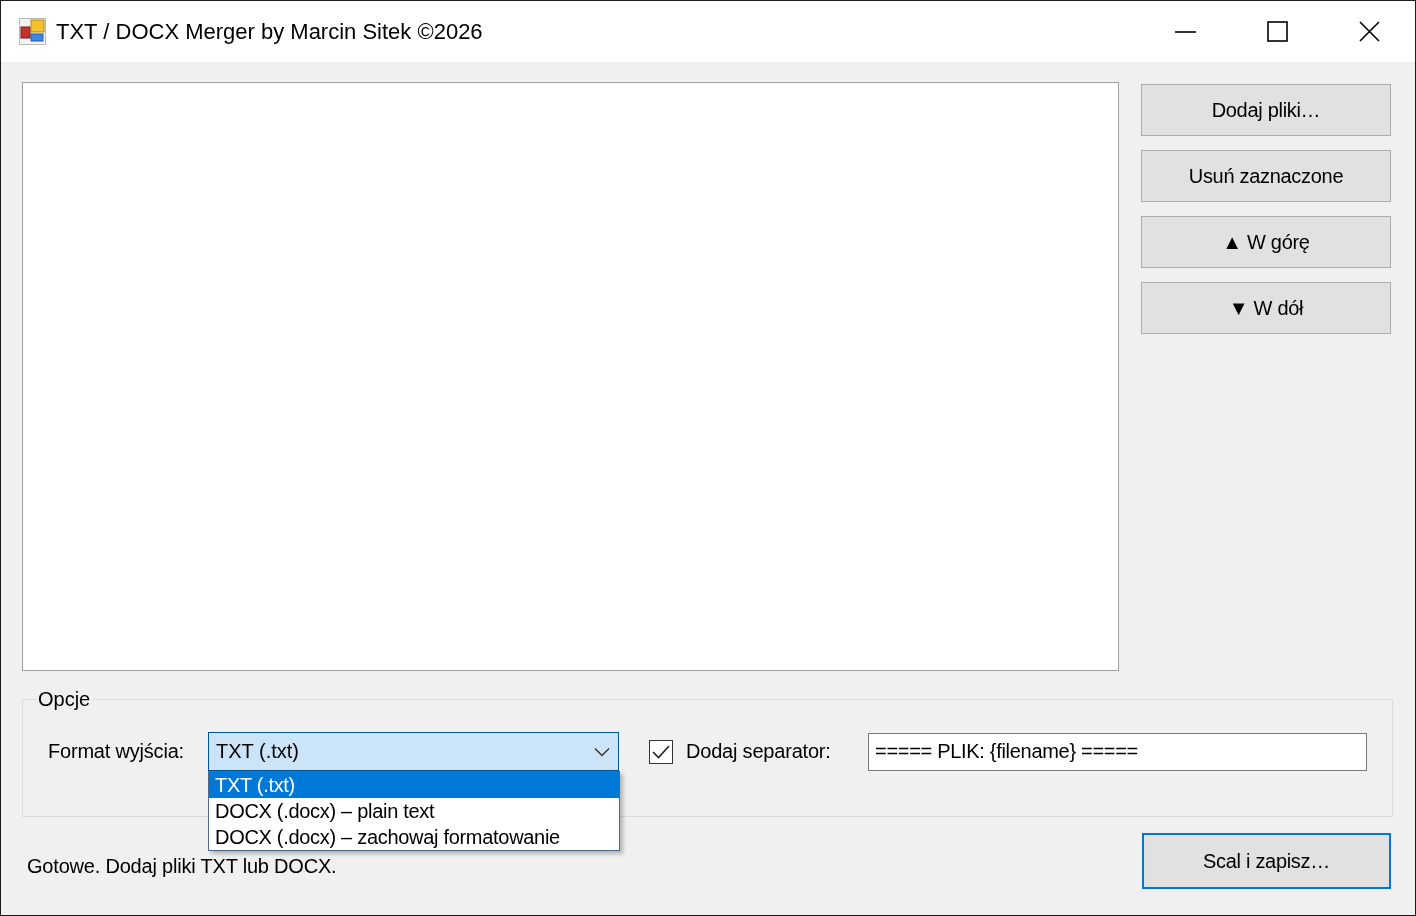  What do you see at coordinates (269, 31) in the screenshot?
I see `window-title: TXT / DOCX Merger by Marcin Sitek ©2026` at bounding box center [269, 31].